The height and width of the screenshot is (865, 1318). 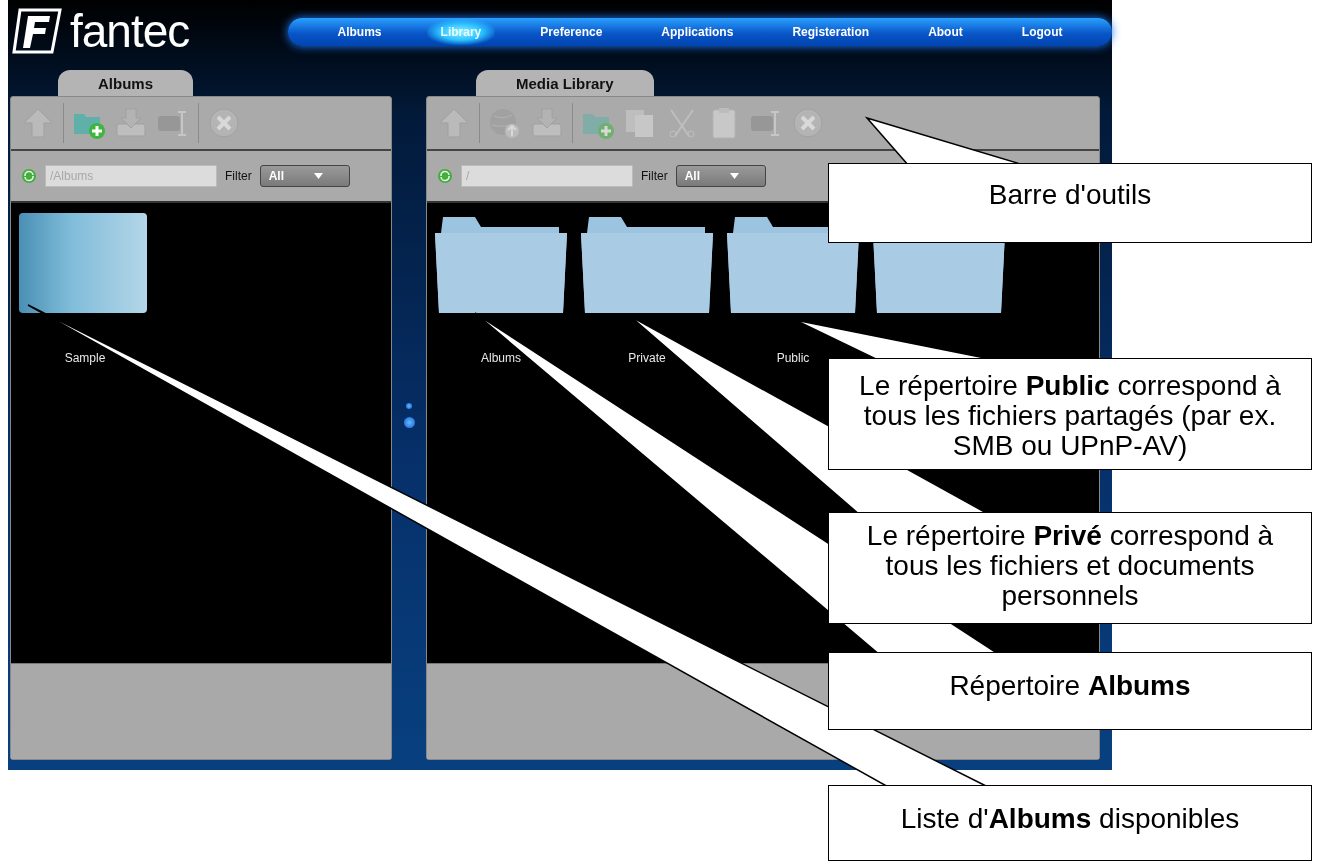 I want to click on nav-tab: Logout, so click(x=1042, y=32).